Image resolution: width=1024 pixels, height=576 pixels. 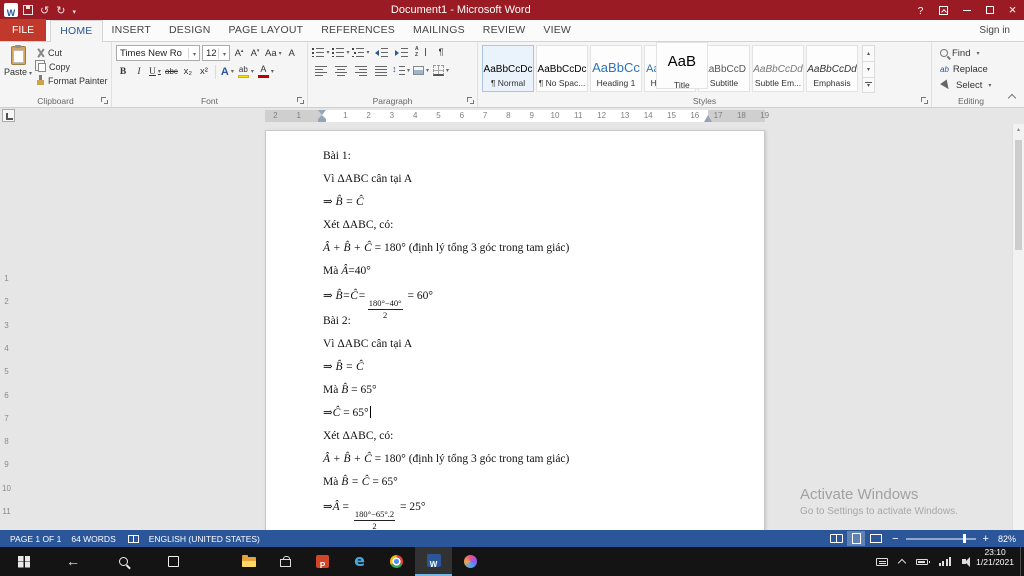 What do you see at coordinates (72, 80) in the screenshot?
I see `format-painter-button: Format Painter` at bounding box center [72, 80].